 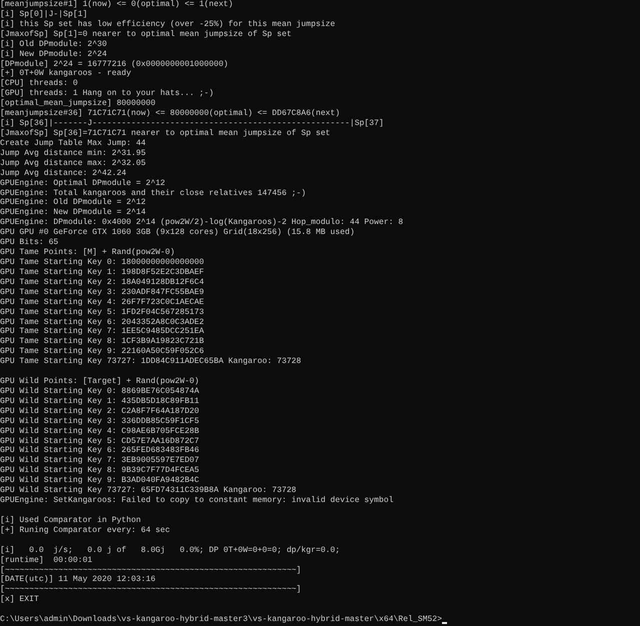 I want to click on terminal-line: [JmaxofSp] Sp[36]=71C71C71 nearer to optimal mean jumpsize of Sp set, so click(x=166, y=133).